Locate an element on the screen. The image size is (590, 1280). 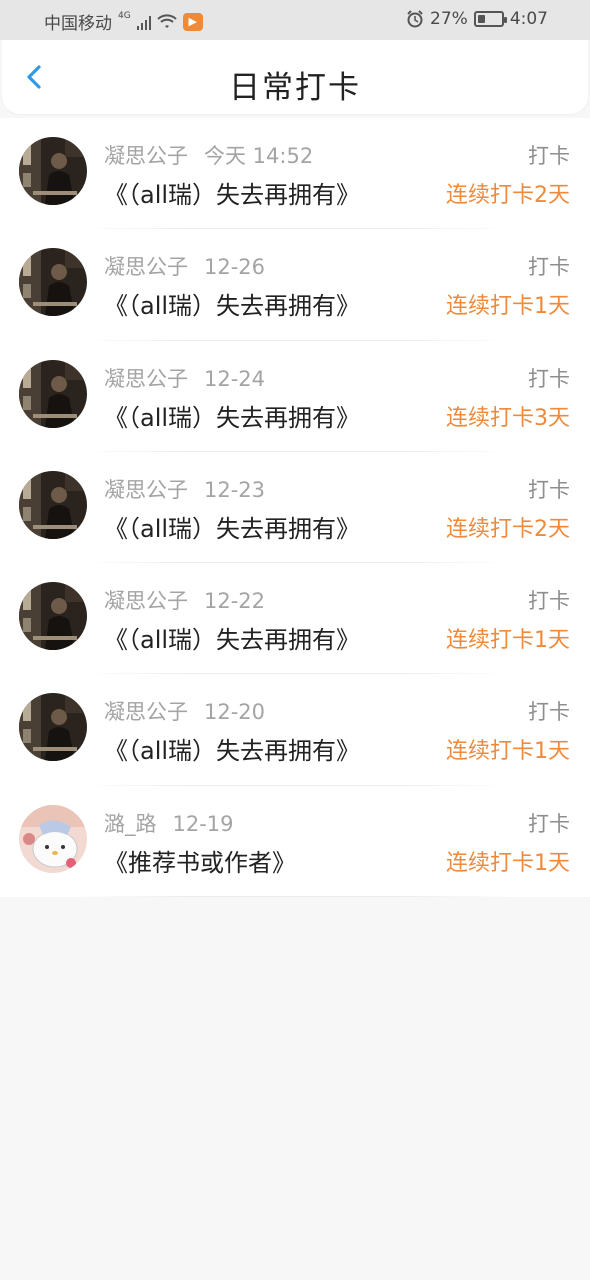
list-item: 凝思公子 12-23 《（all瑞）失去再拥有》 打卡 连续打卡2天 is located at coordinates (295, 508).